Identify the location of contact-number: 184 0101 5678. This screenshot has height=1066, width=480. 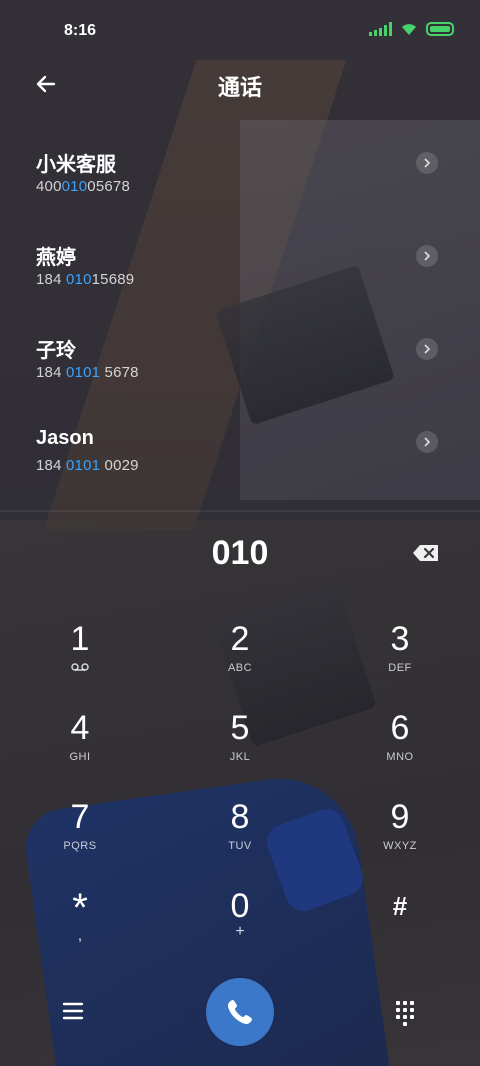
(87, 372).